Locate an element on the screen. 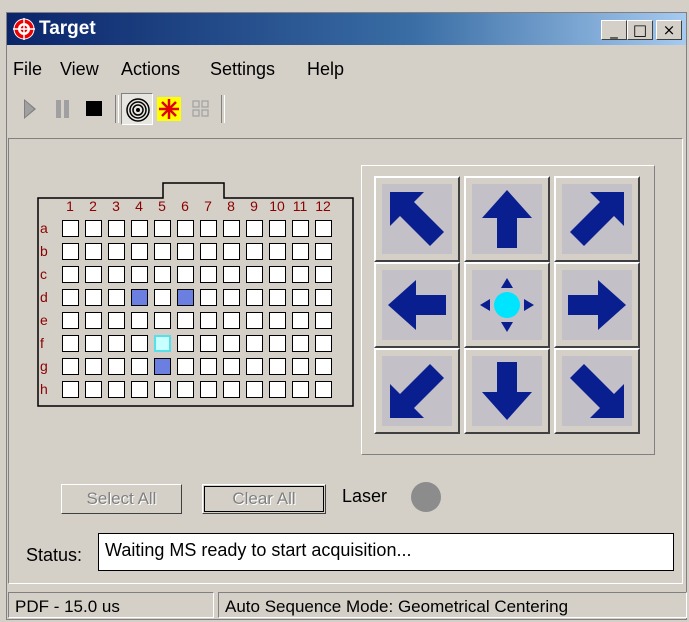 Image resolution: width=689 pixels, height=622 pixels. well-d2 is located at coordinates (93, 297).